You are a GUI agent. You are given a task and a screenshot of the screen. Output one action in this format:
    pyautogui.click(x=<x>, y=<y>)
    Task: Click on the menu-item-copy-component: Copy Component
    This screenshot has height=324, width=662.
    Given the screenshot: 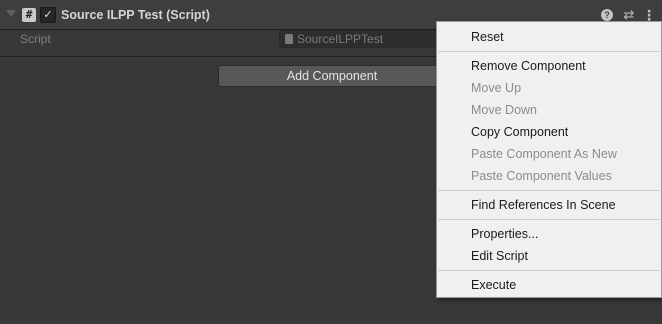 What is the action you would take?
    pyautogui.click(x=519, y=132)
    